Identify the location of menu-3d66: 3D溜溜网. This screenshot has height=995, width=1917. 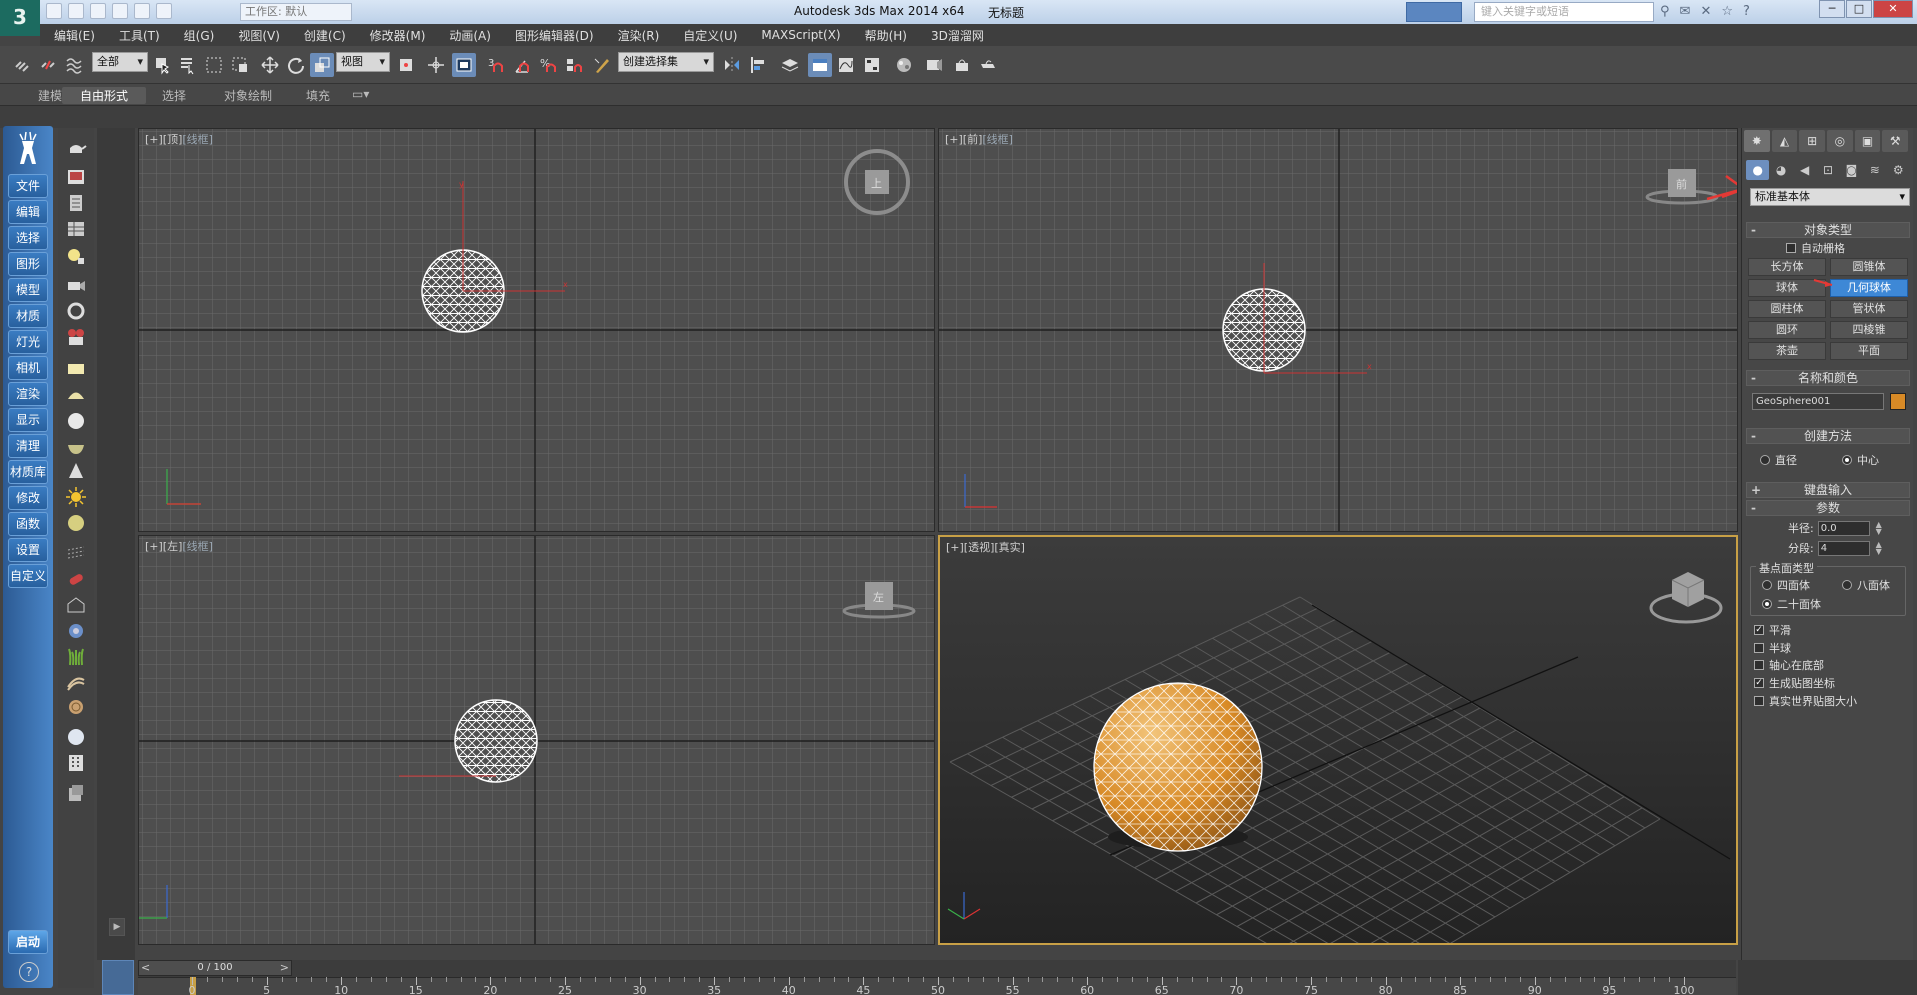
(957, 35).